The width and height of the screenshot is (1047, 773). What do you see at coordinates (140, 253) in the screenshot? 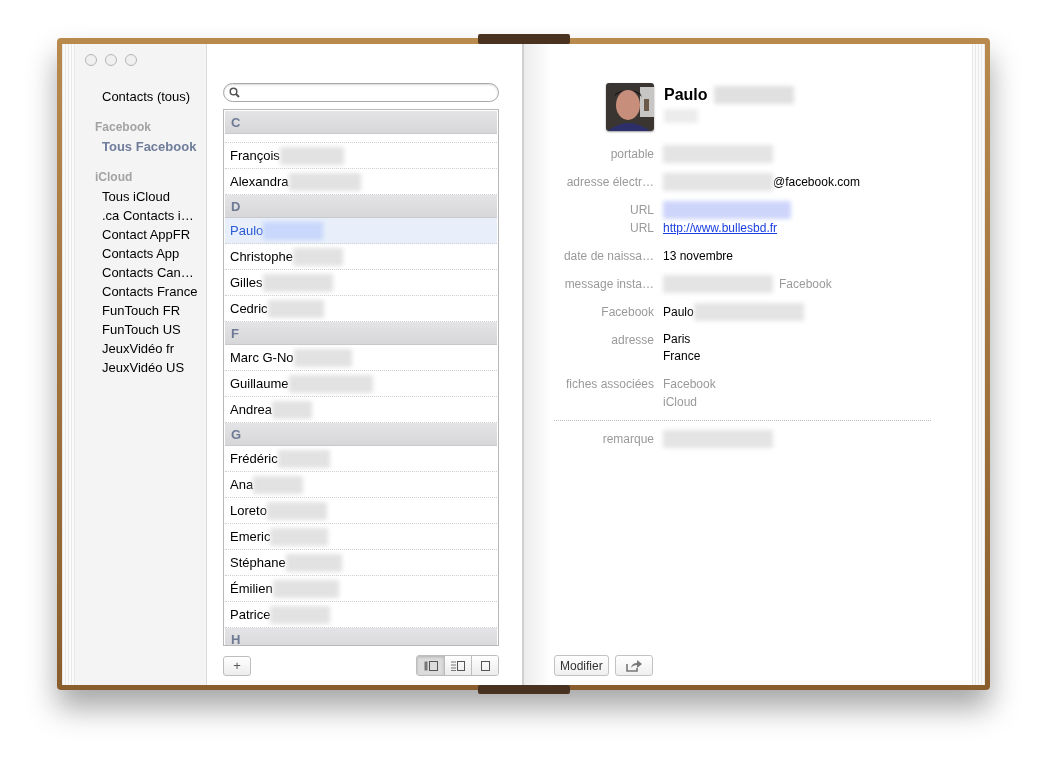
I see `sidebar-item: Contacts App` at bounding box center [140, 253].